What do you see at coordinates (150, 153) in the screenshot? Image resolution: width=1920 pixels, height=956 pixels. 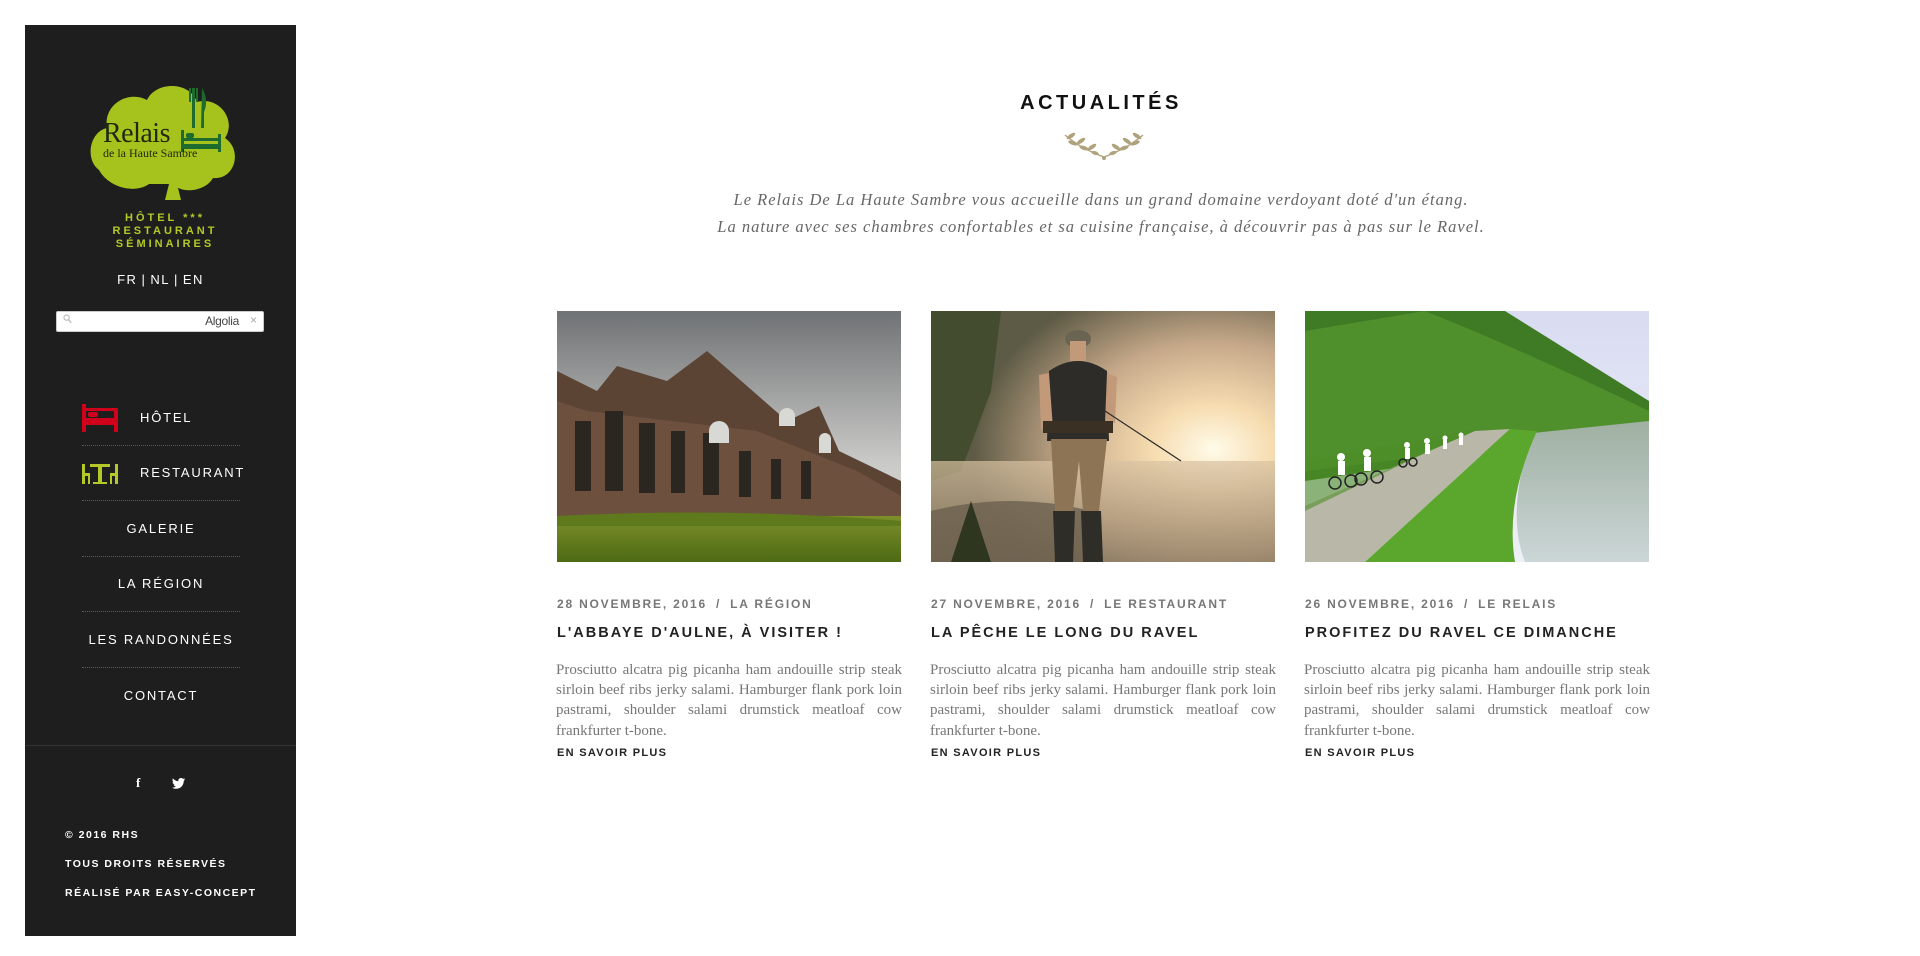 I see `logo-subtitle: de la Haute Sambre` at bounding box center [150, 153].